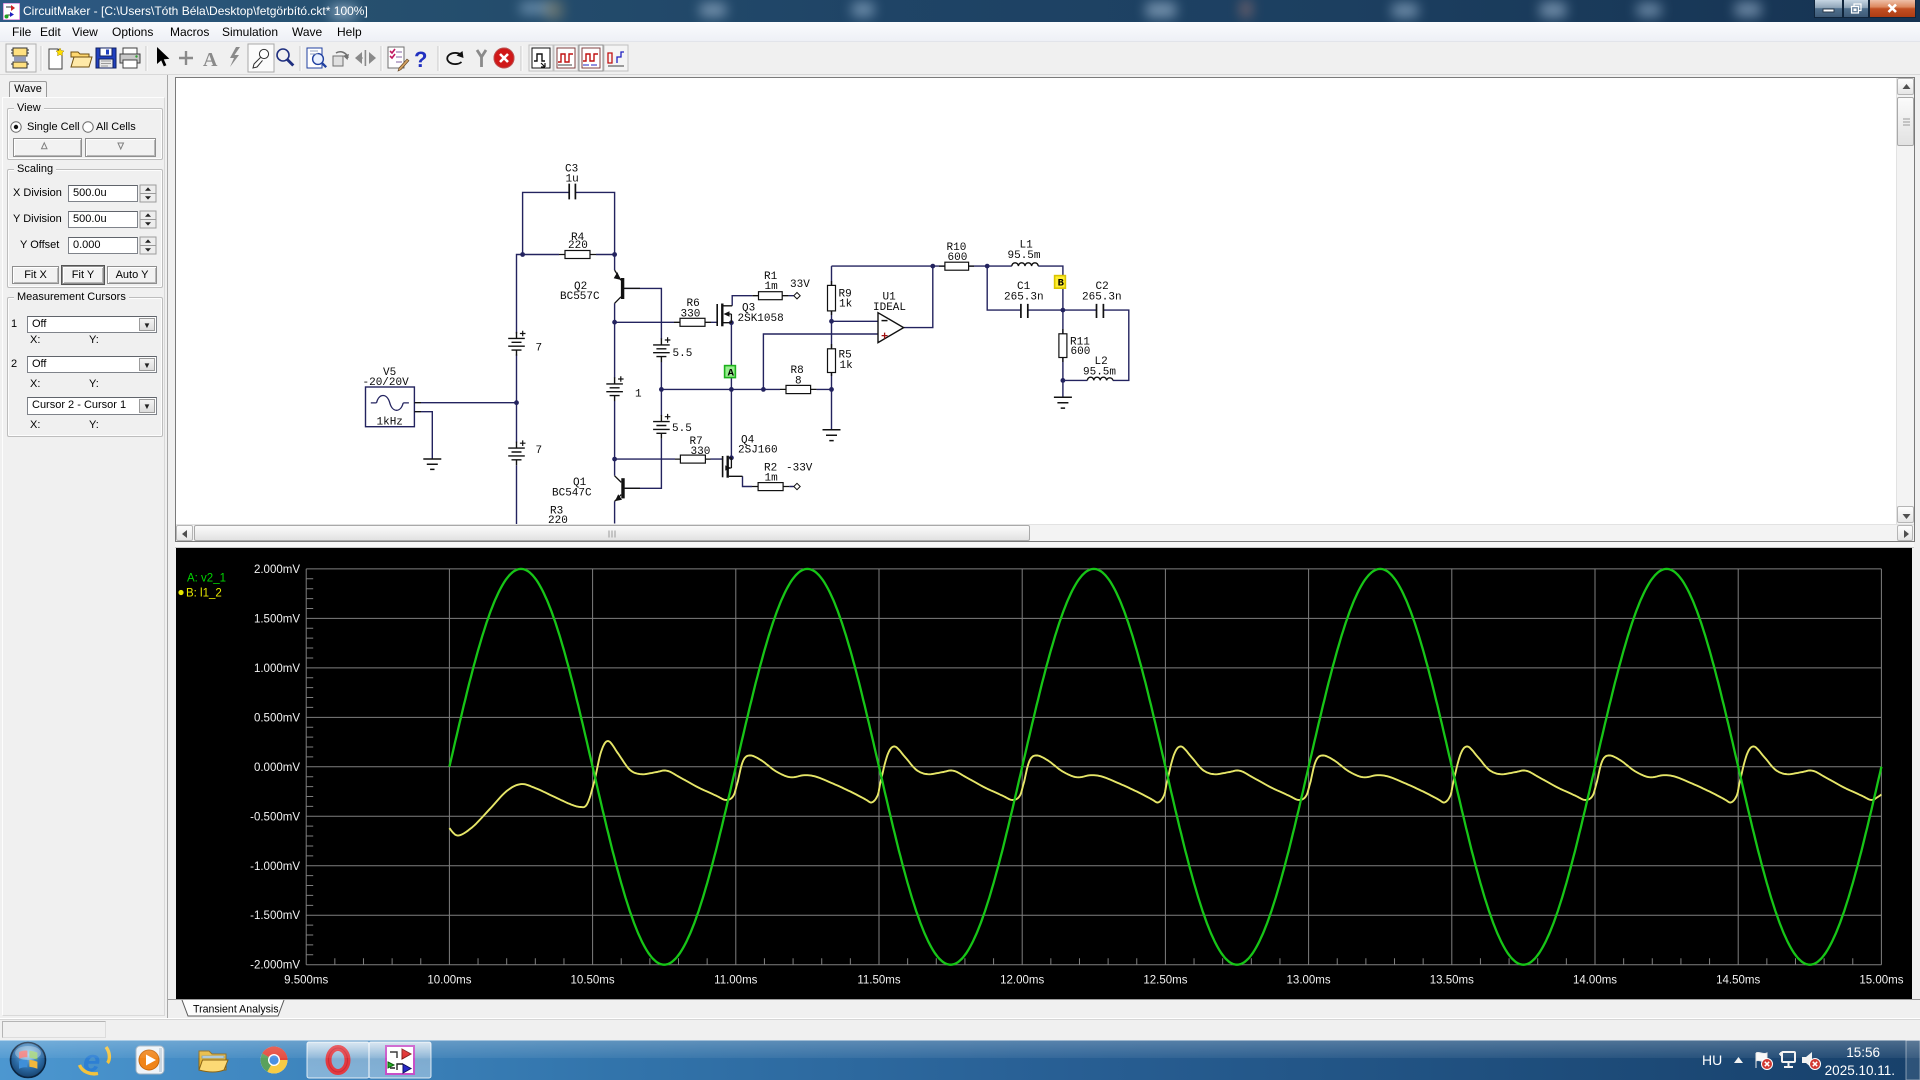 The width and height of the screenshot is (1920, 1080). What do you see at coordinates (736, 981) in the screenshot?
I see `svg-text: 11.00ms` at bounding box center [736, 981].